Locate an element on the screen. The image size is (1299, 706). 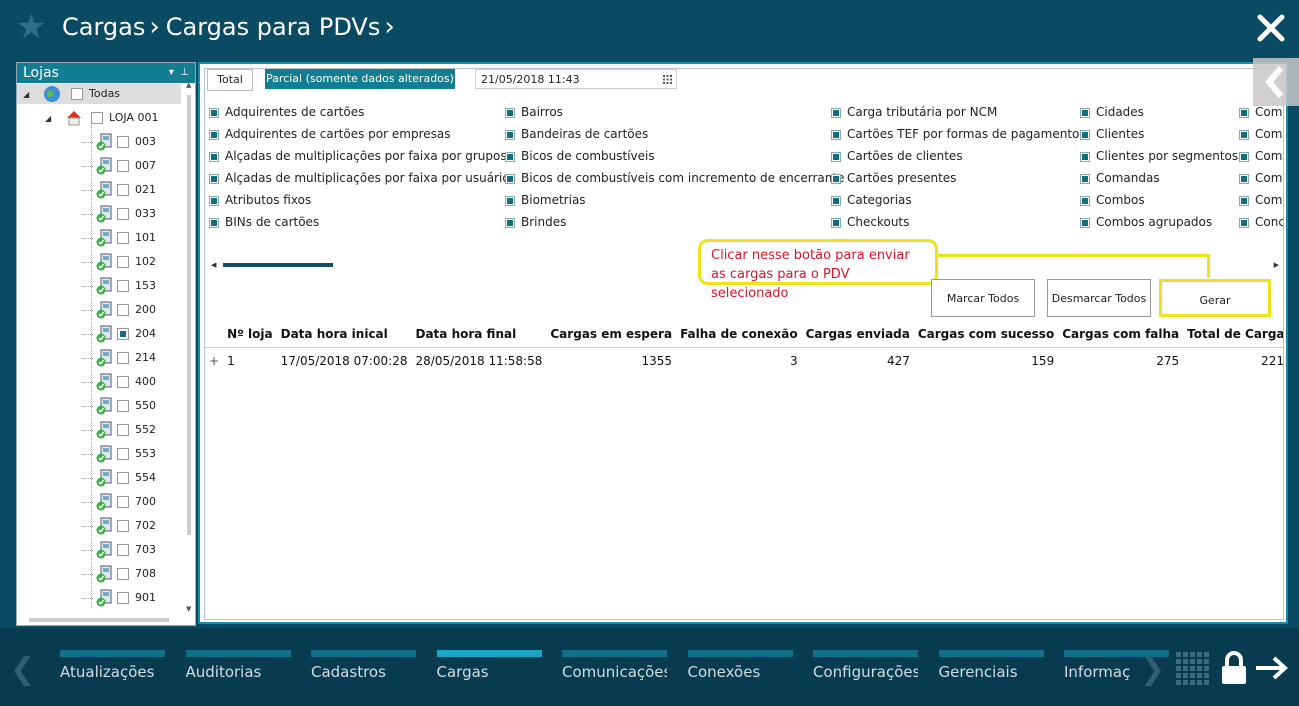
desmarcar-todos-button: Desmarcar Todos is located at coordinates (1099, 298).